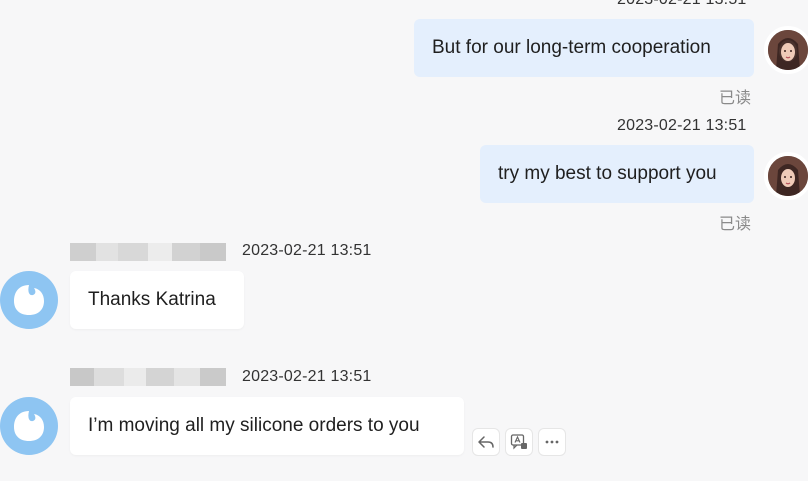  I want to click on message-text: I’m moving all my silicone orders to you, so click(254, 425).